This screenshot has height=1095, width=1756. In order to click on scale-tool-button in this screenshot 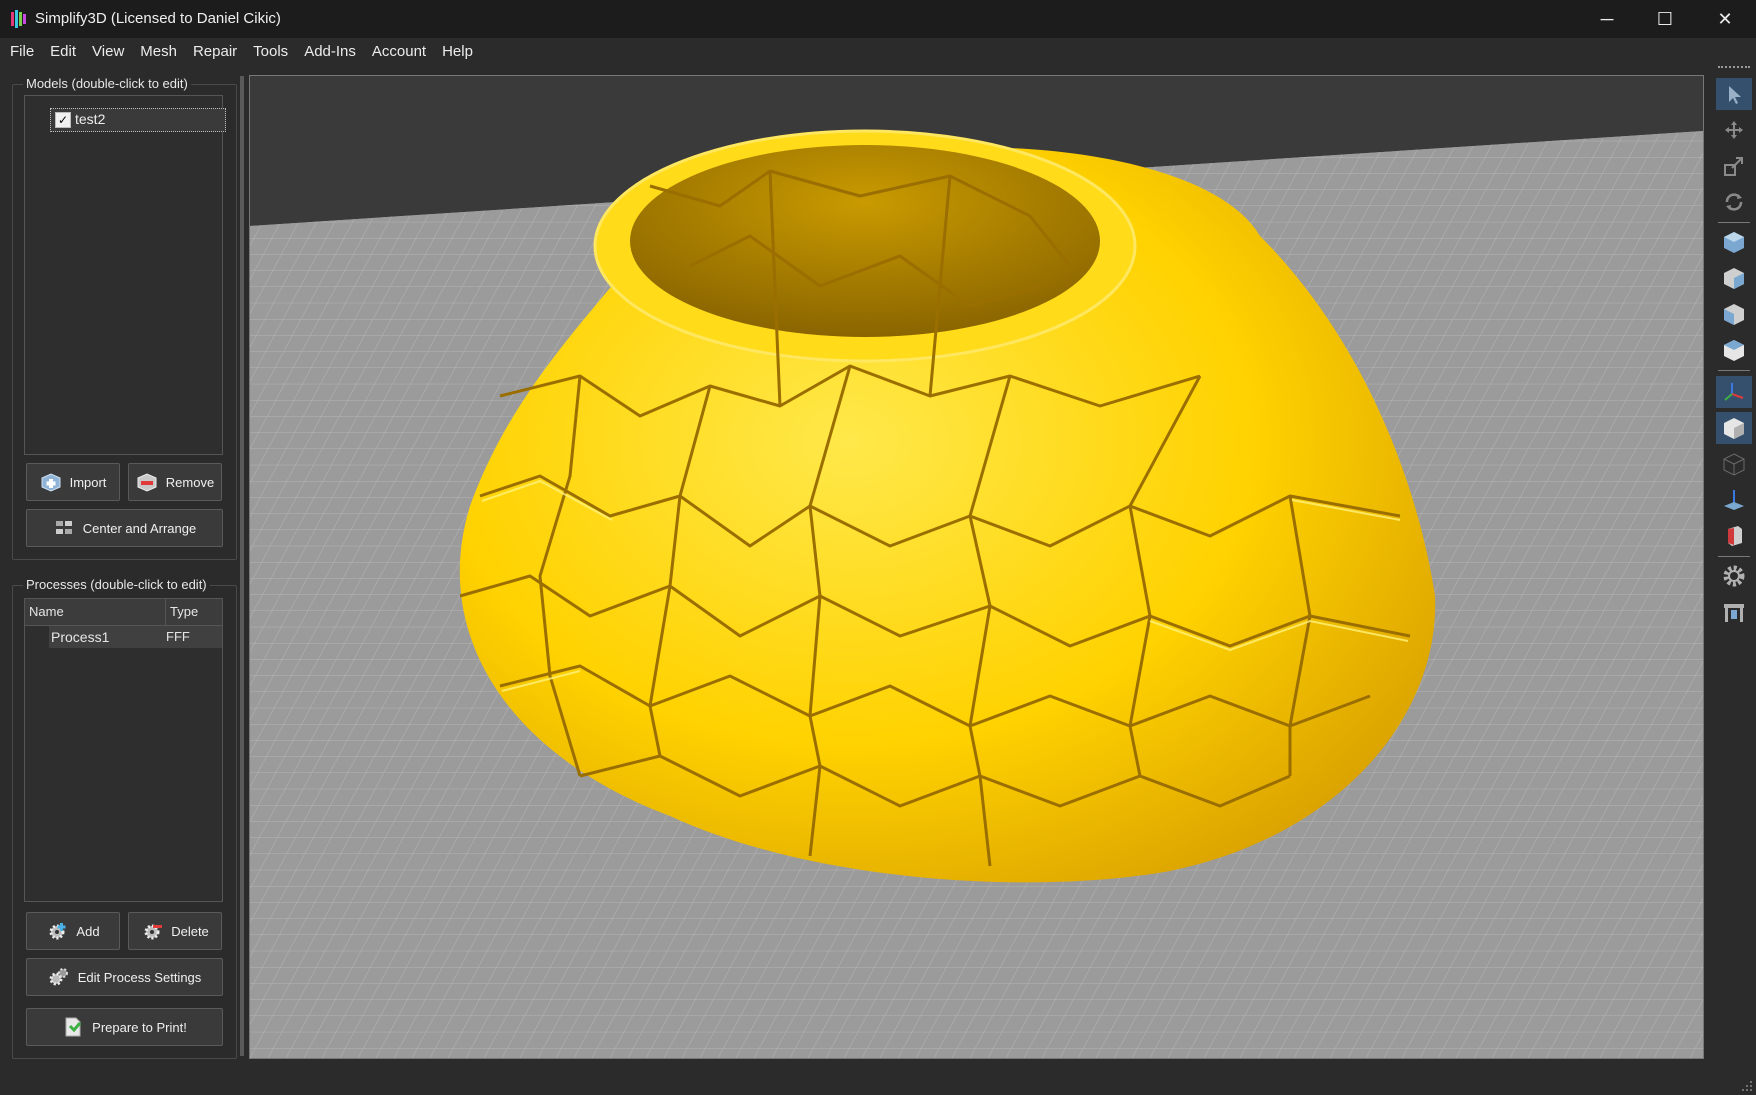, I will do `click(1734, 166)`.